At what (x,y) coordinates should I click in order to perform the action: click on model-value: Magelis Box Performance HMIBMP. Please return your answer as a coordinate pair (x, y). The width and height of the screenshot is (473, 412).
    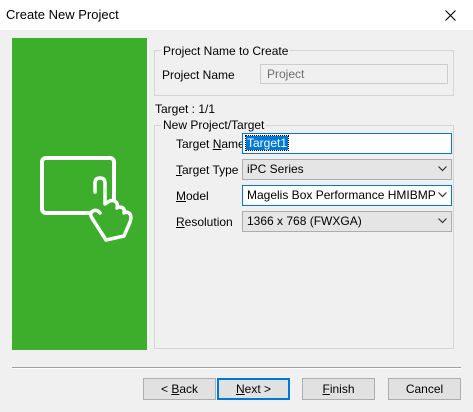
    Looking at the image, I should click on (341, 195).